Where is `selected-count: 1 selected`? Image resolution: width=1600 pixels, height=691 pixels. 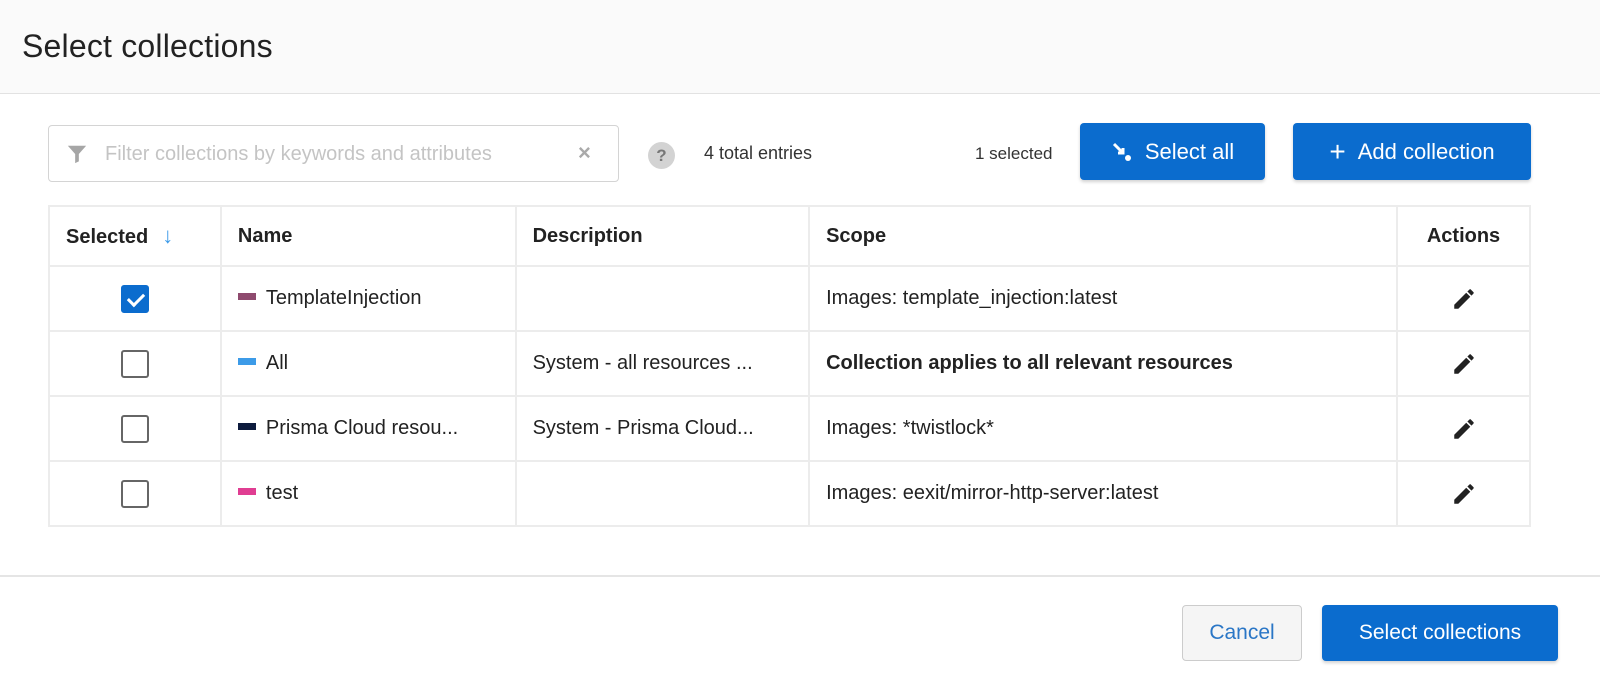 selected-count: 1 selected is located at coordinates (1014, 153).